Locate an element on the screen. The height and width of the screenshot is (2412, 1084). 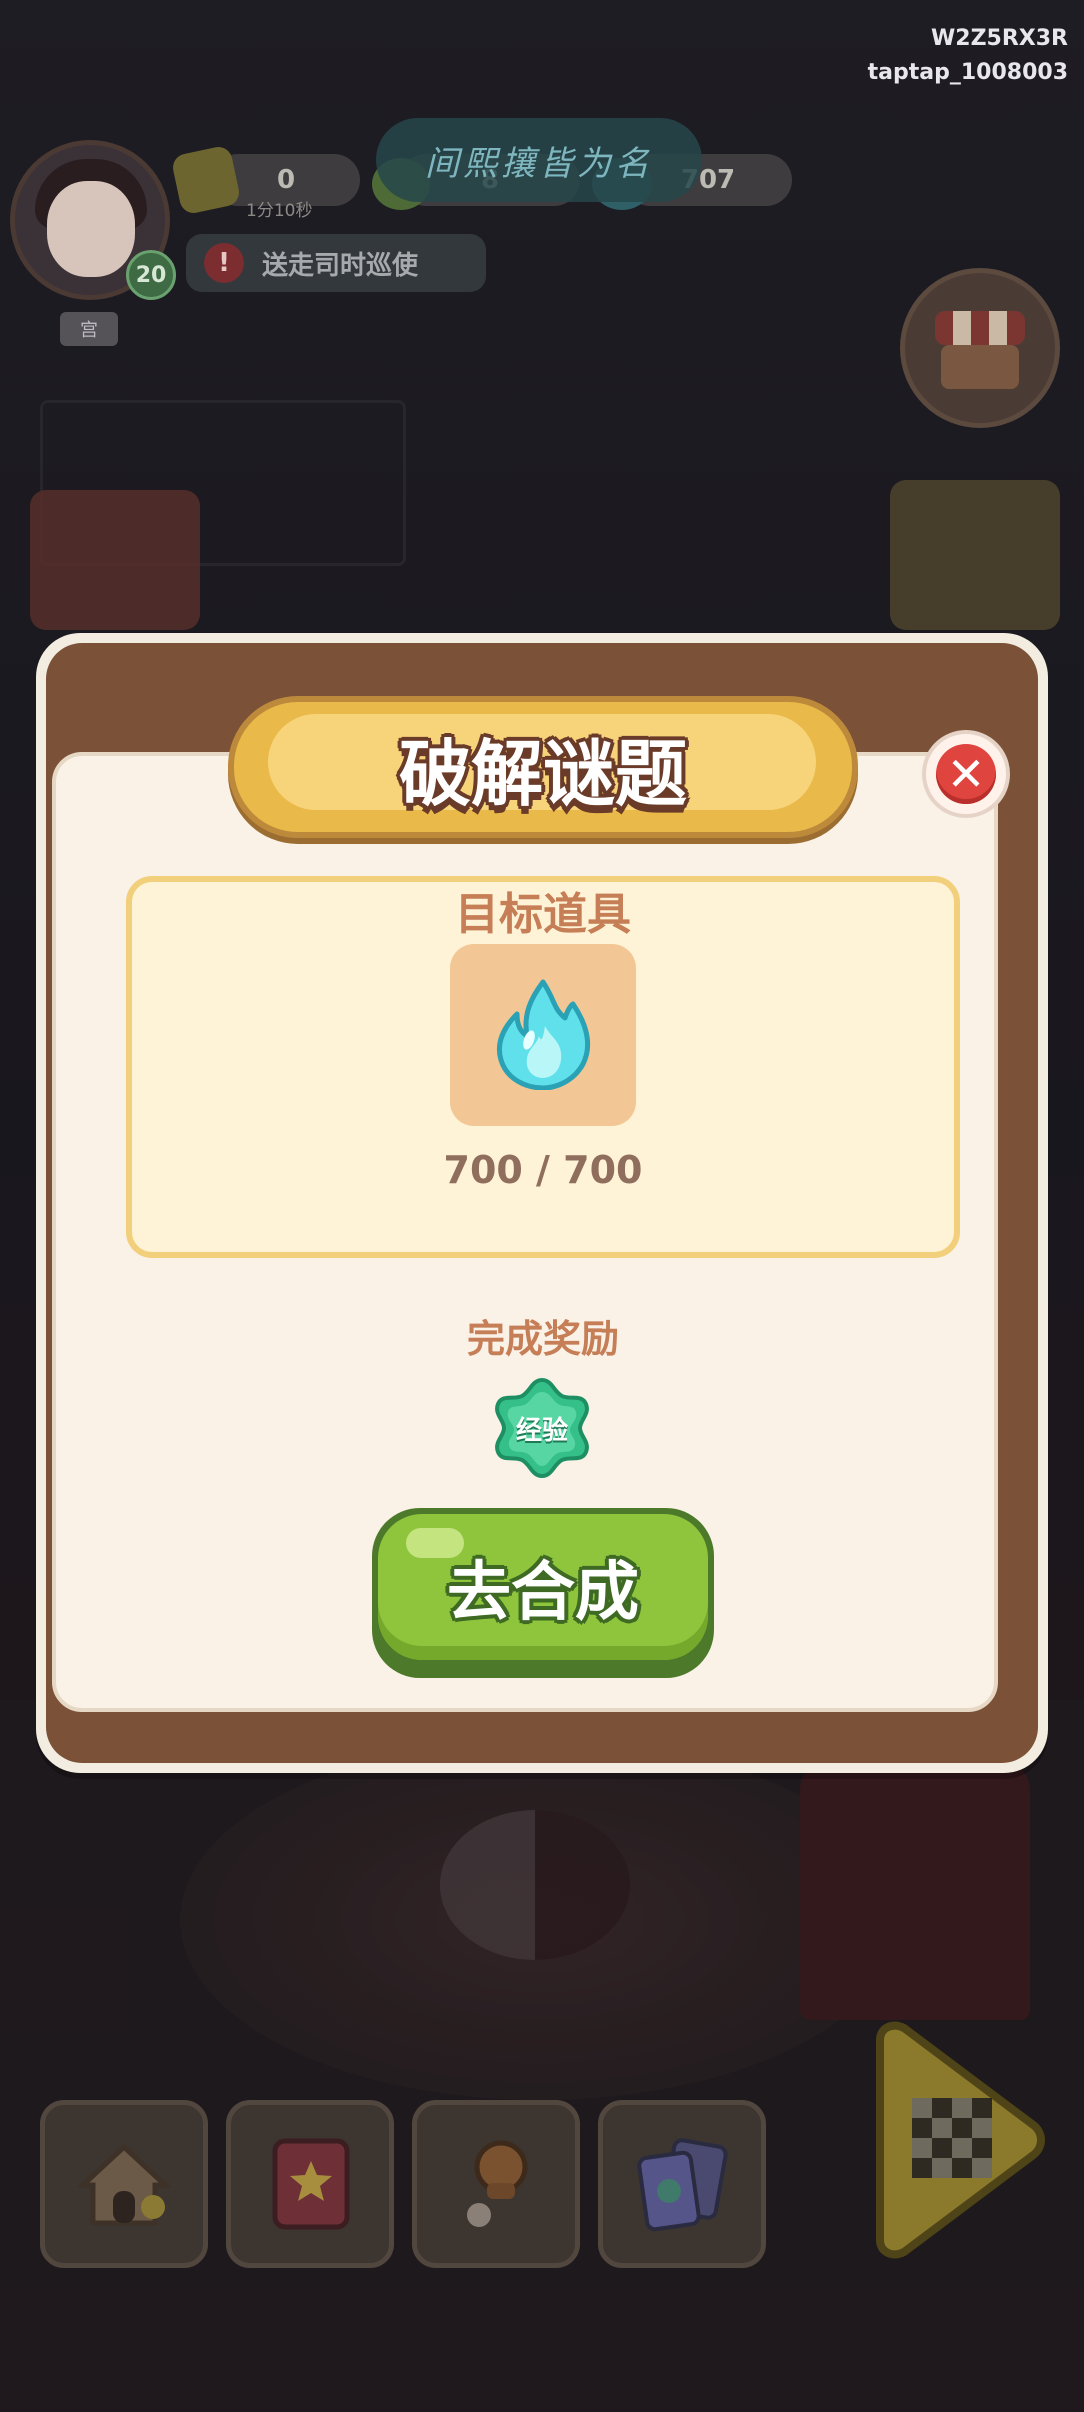
blue-flame-icon is located at coordinates (544, 1034).